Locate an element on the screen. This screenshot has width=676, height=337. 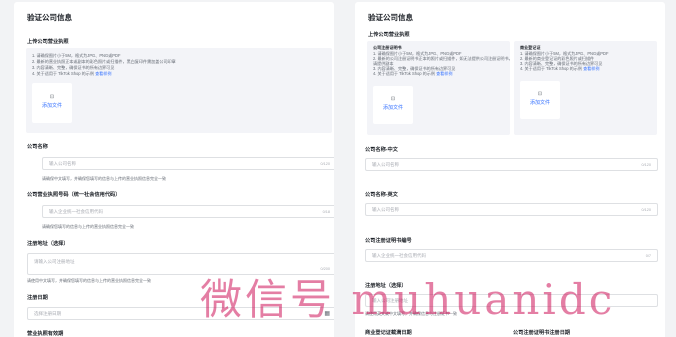
company-name-input: 输入公司名称 0/120 is located at coordinates (188, 163).